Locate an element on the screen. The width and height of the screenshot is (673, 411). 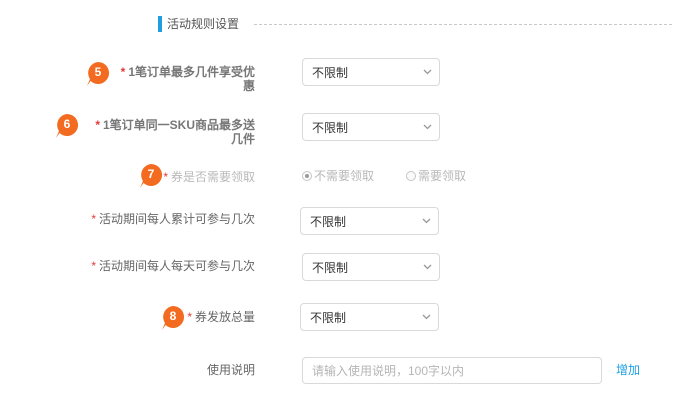
badge-number: 5 is located at coordinates (98, 72).